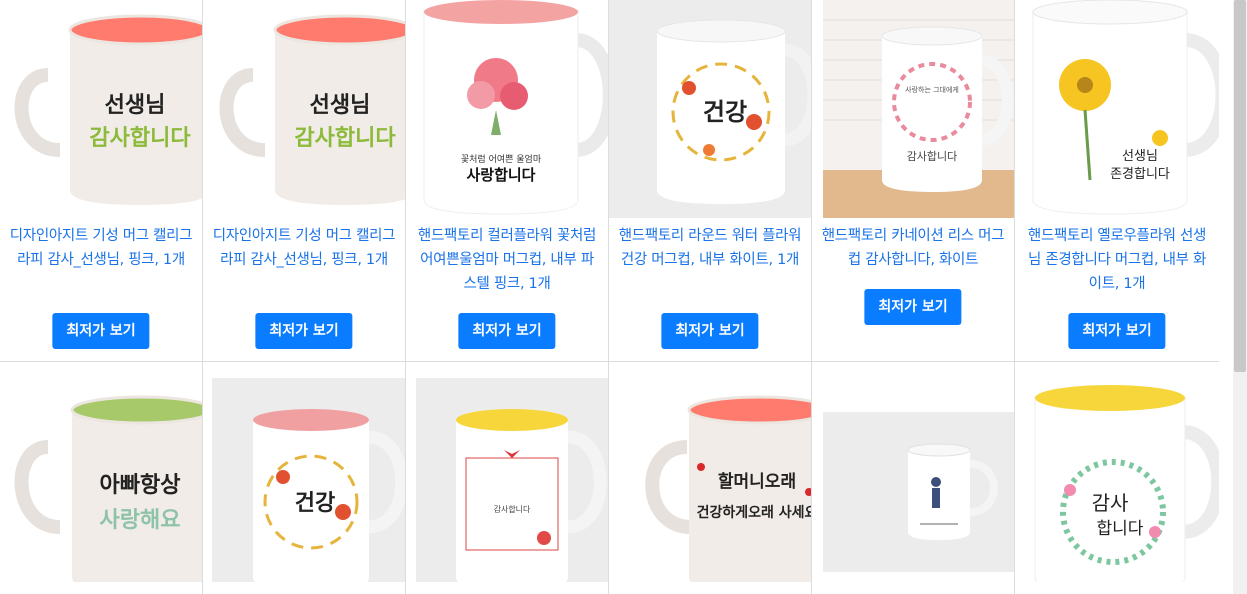 The width and height of the screenshot is (1247, 594). What do you see at coordinates (757, 482) in the screenshot?
I see `svg-text: 할머니오래` at bounding box center [757, 482].